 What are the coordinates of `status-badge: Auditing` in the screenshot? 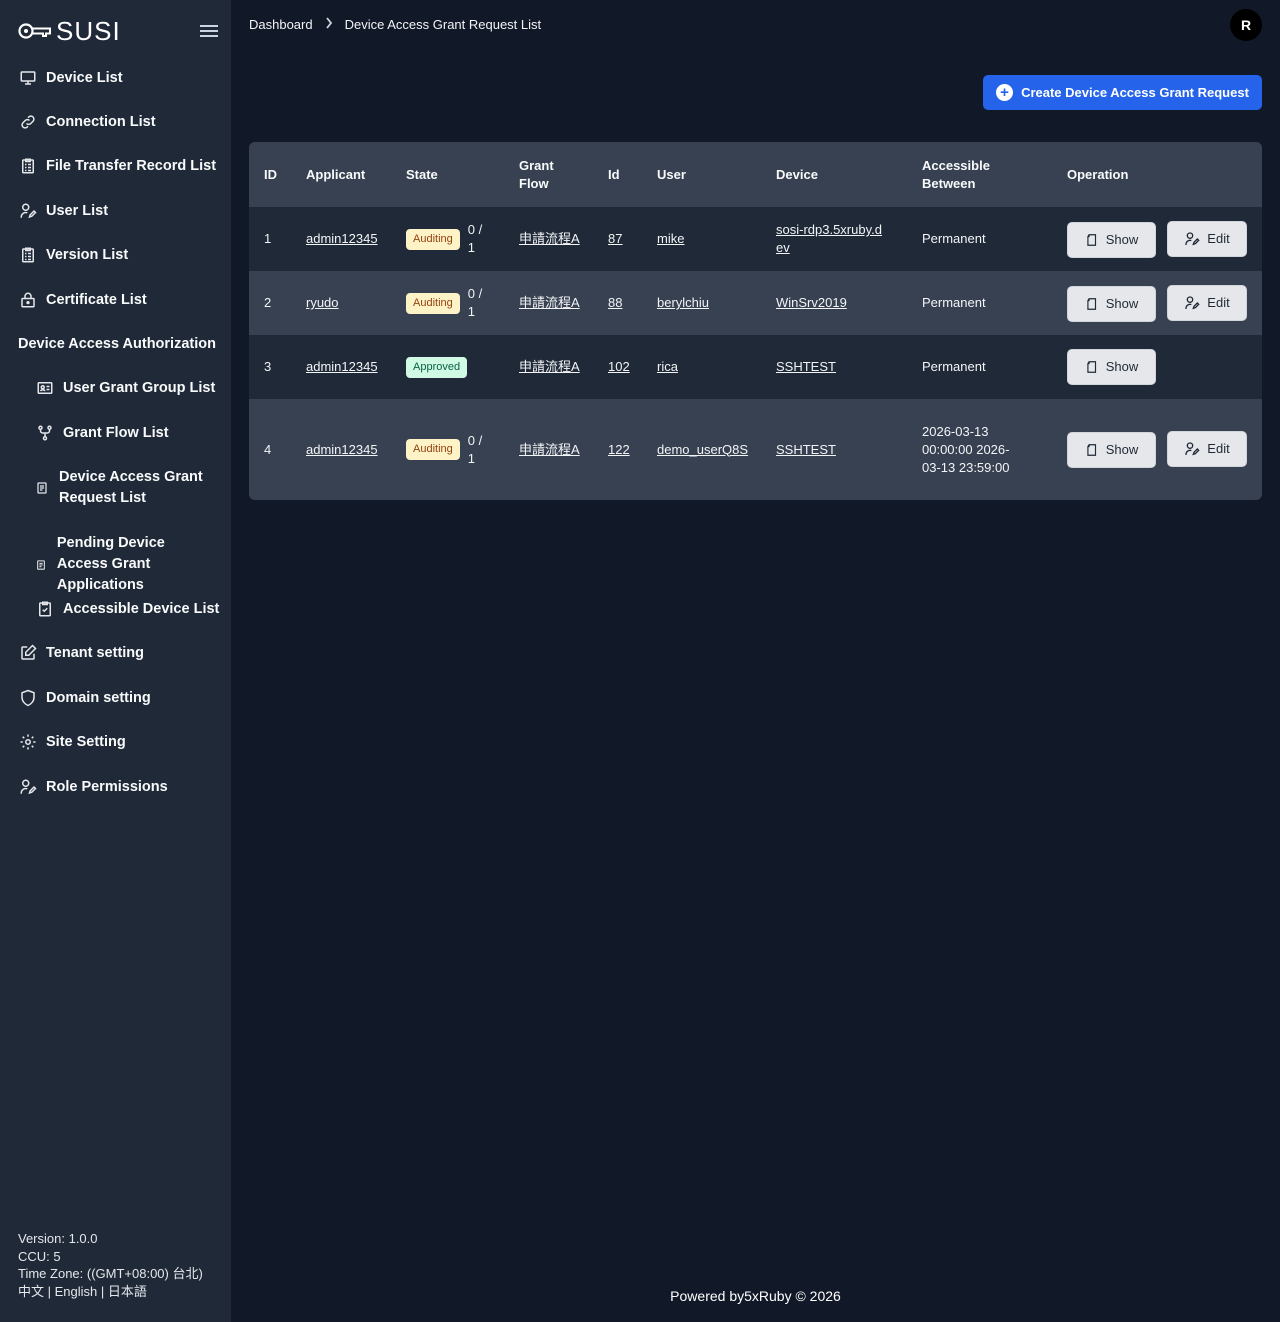 It's located at (433, 239).